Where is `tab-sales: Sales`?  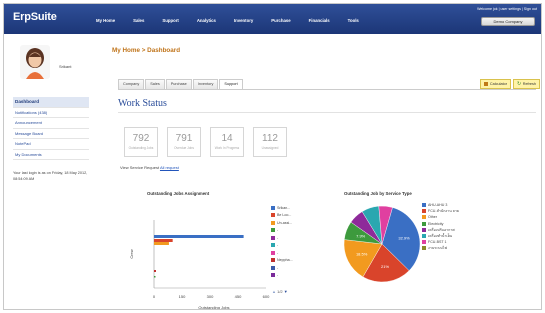
tab-sales: Sales is located at coordinates (155, 84).